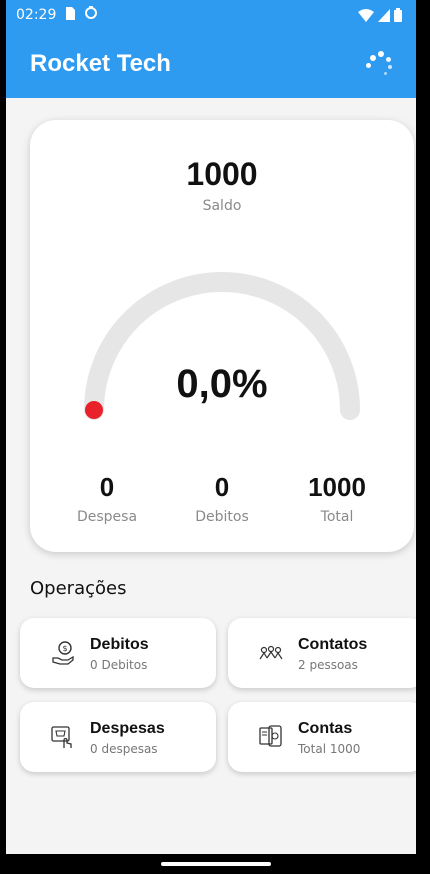 This screenshot has width=430, height=874. Describe the element at coordinates (325, 728) in the screenshot. I see `operation-title: Contas` at that location.